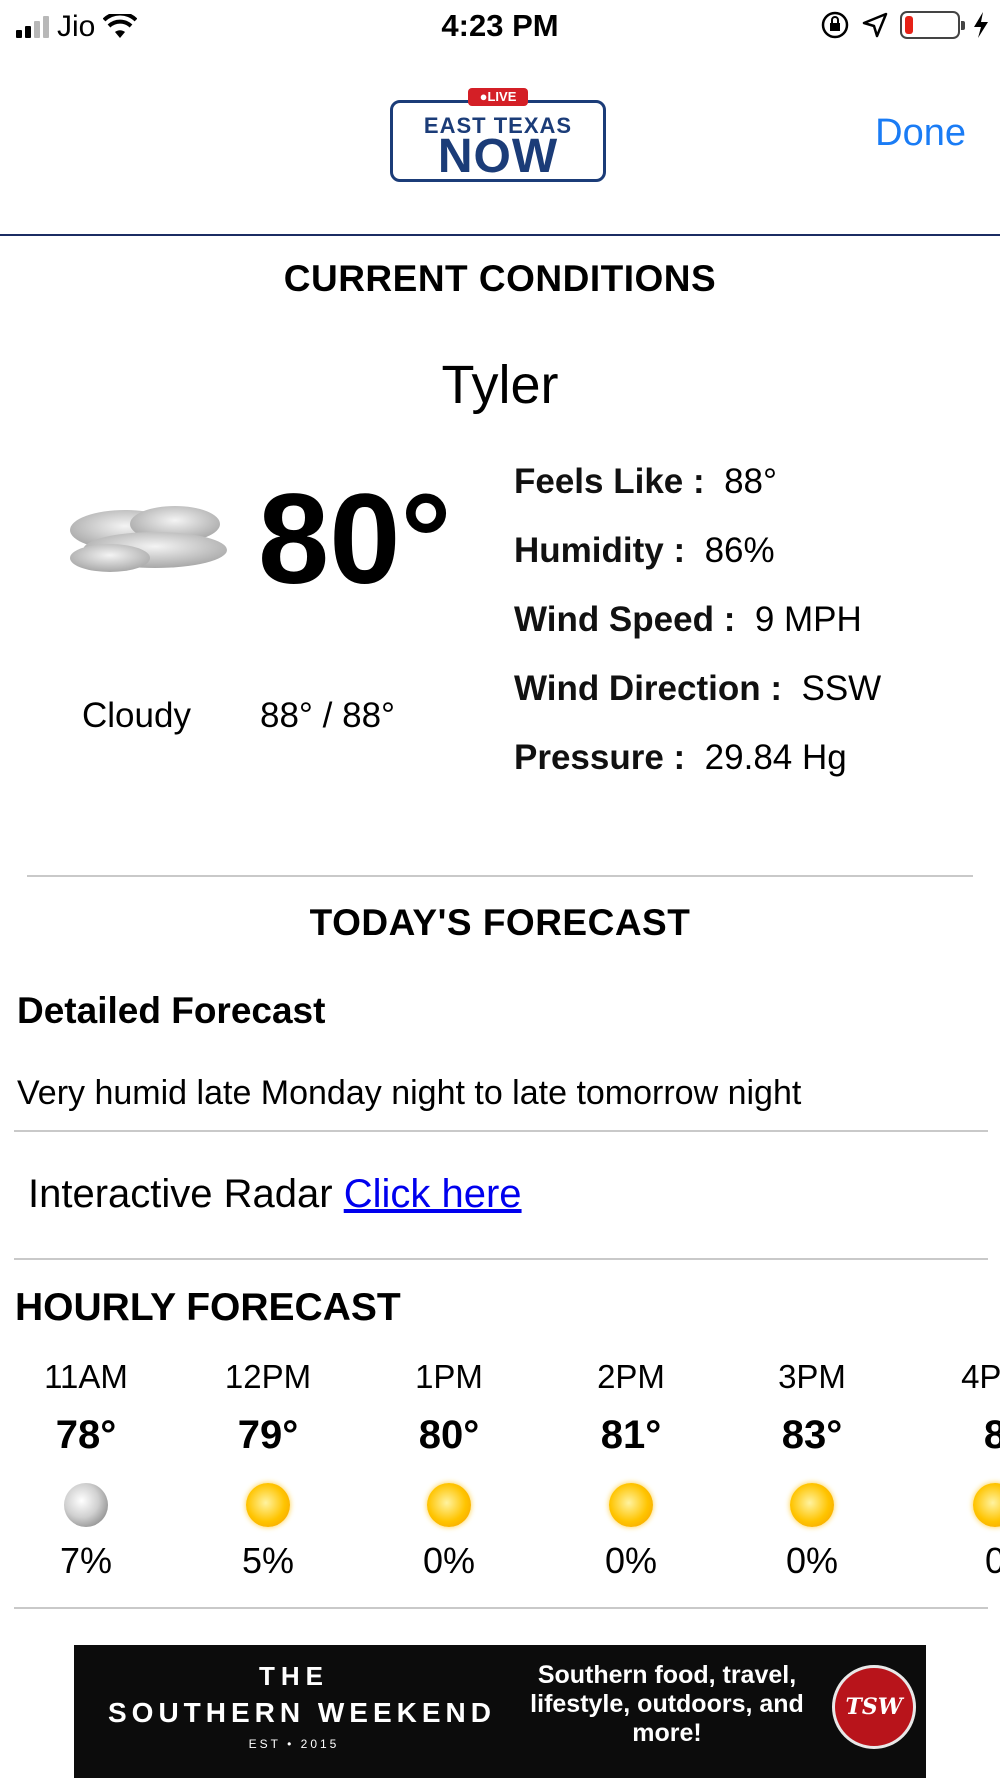 This screenshot has height=1778, width=1000. What do you see at coordinates (86, 1376) in the screenshot?
I see `hour-time: 11AM` at bounding box center [86, 1376].